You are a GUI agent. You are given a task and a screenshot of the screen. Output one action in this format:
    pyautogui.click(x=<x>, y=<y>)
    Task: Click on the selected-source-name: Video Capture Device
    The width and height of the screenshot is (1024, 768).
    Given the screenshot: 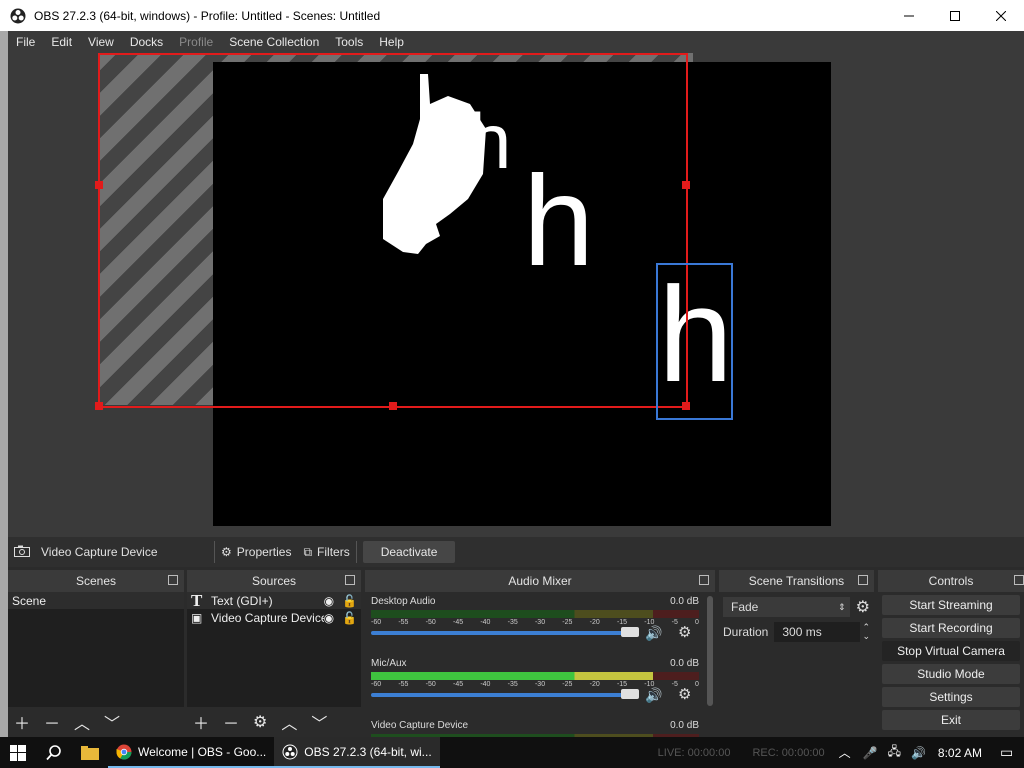 What is the action you would take?
    pyautogui.click(x=99, y=552)
    